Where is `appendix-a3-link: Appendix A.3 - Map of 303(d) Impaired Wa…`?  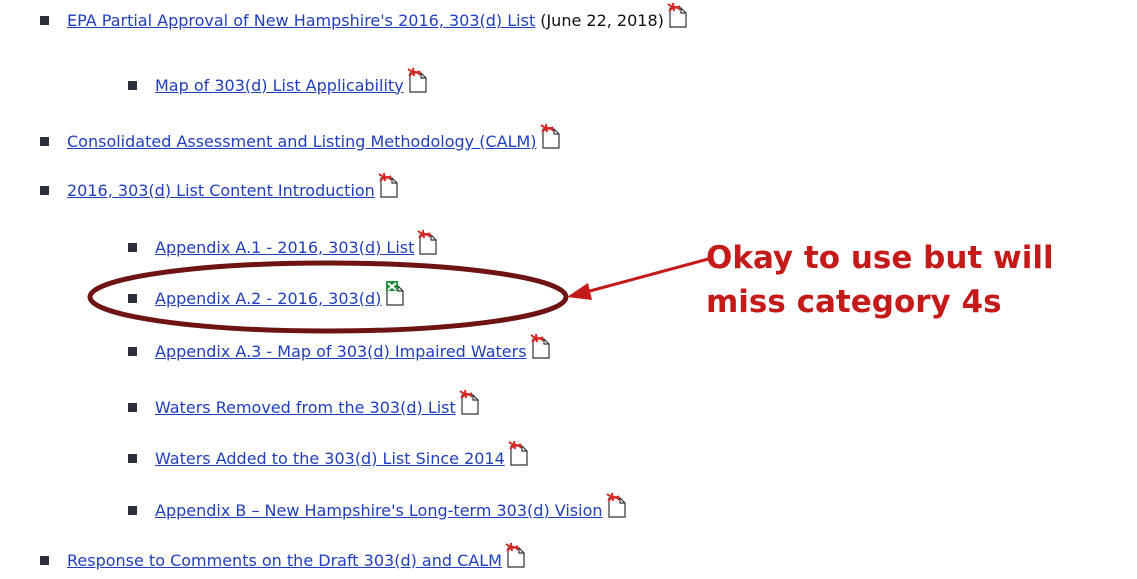 appendix-a3-link: Appendix A.3 - Map of 303(d) Impaired Wa… is located at coordinates (341, 351).